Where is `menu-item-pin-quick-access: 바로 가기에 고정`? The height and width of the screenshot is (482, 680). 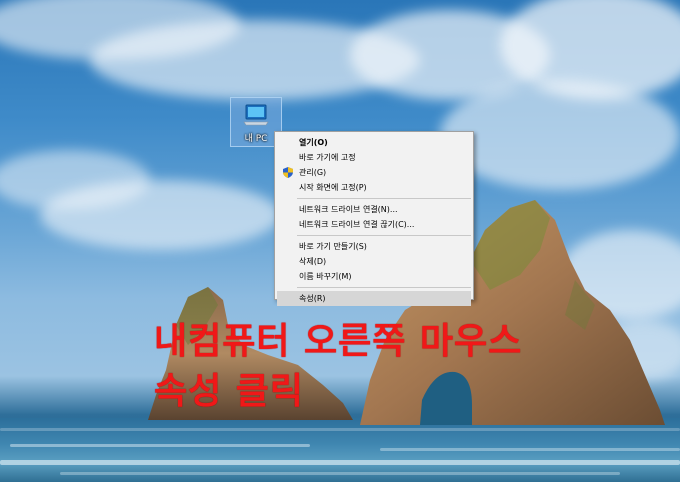 menu-item-pin-quick-access: 바로 가기에 고정 is located at coordinates (374, 157).